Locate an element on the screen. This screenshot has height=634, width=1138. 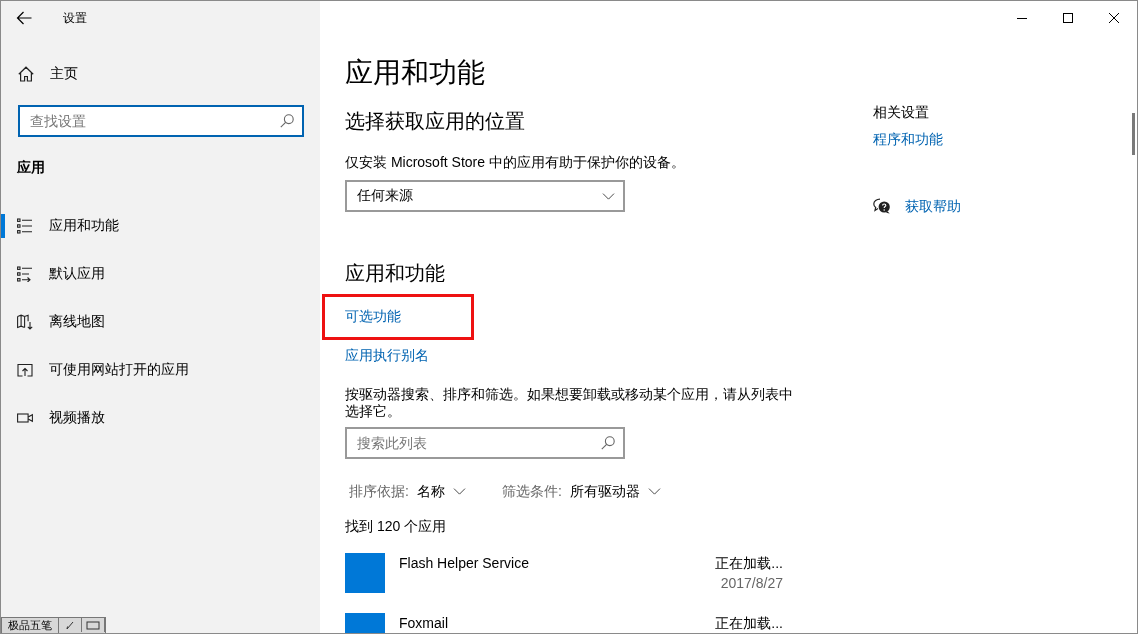
page-title: 应用和功能 is located at coordinates (415, 73).